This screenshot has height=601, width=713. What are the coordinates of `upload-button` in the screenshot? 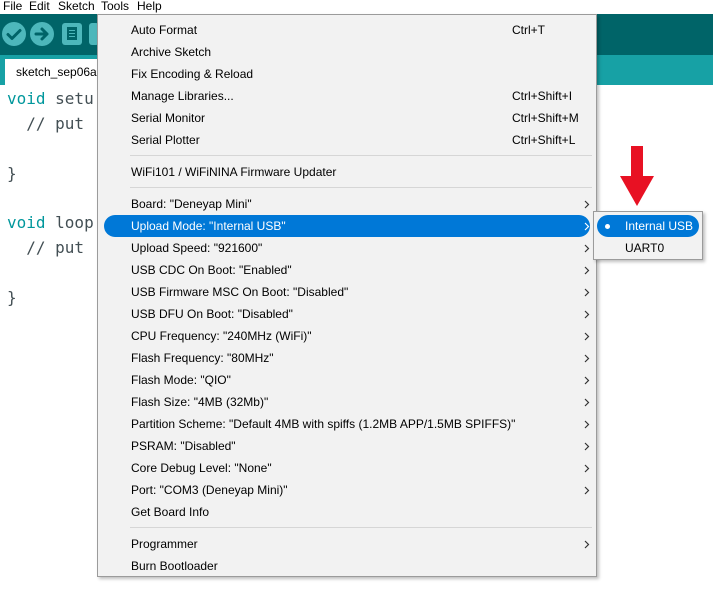 It's located at (42, 34).